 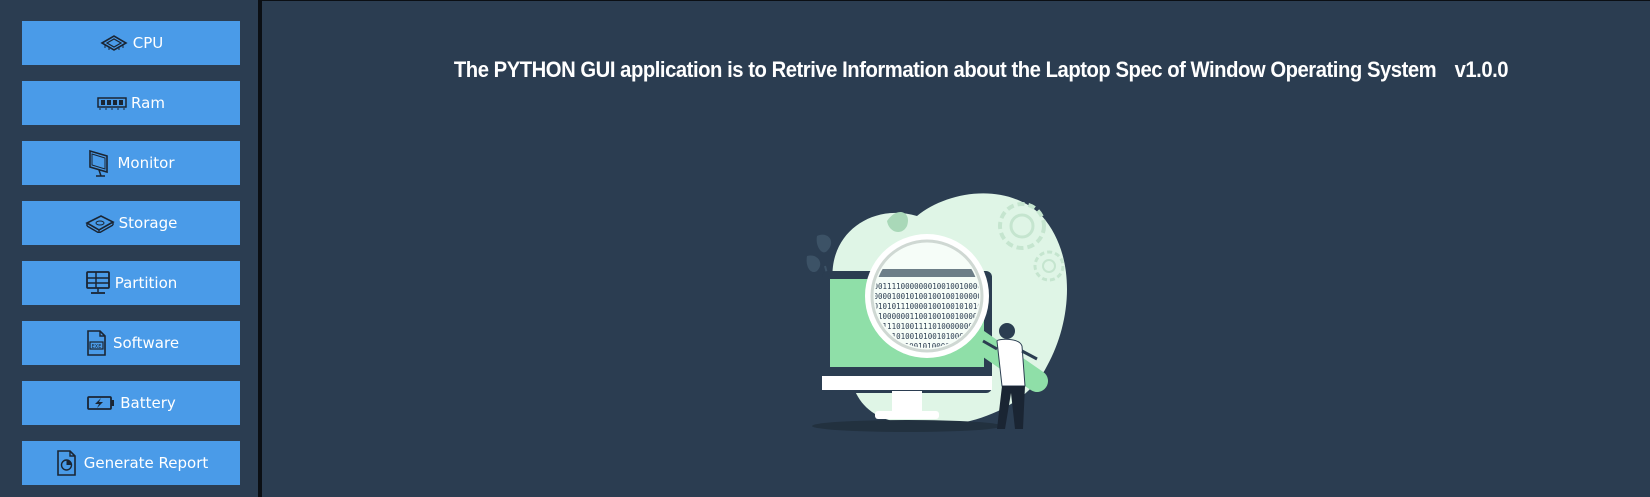 I want to click on ram-icon, so click(x=112, y=103).